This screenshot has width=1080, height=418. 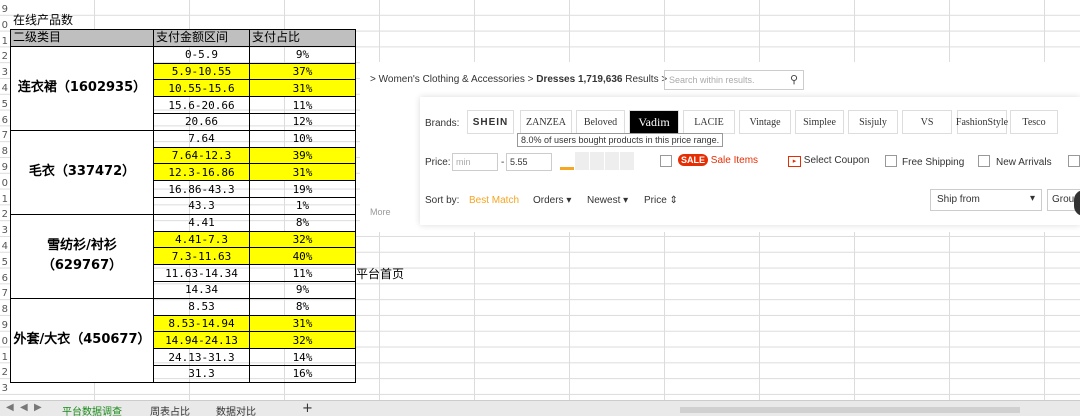 I want to click on price-range-cell: 8.53-14.94, so click(x=201, y=323).